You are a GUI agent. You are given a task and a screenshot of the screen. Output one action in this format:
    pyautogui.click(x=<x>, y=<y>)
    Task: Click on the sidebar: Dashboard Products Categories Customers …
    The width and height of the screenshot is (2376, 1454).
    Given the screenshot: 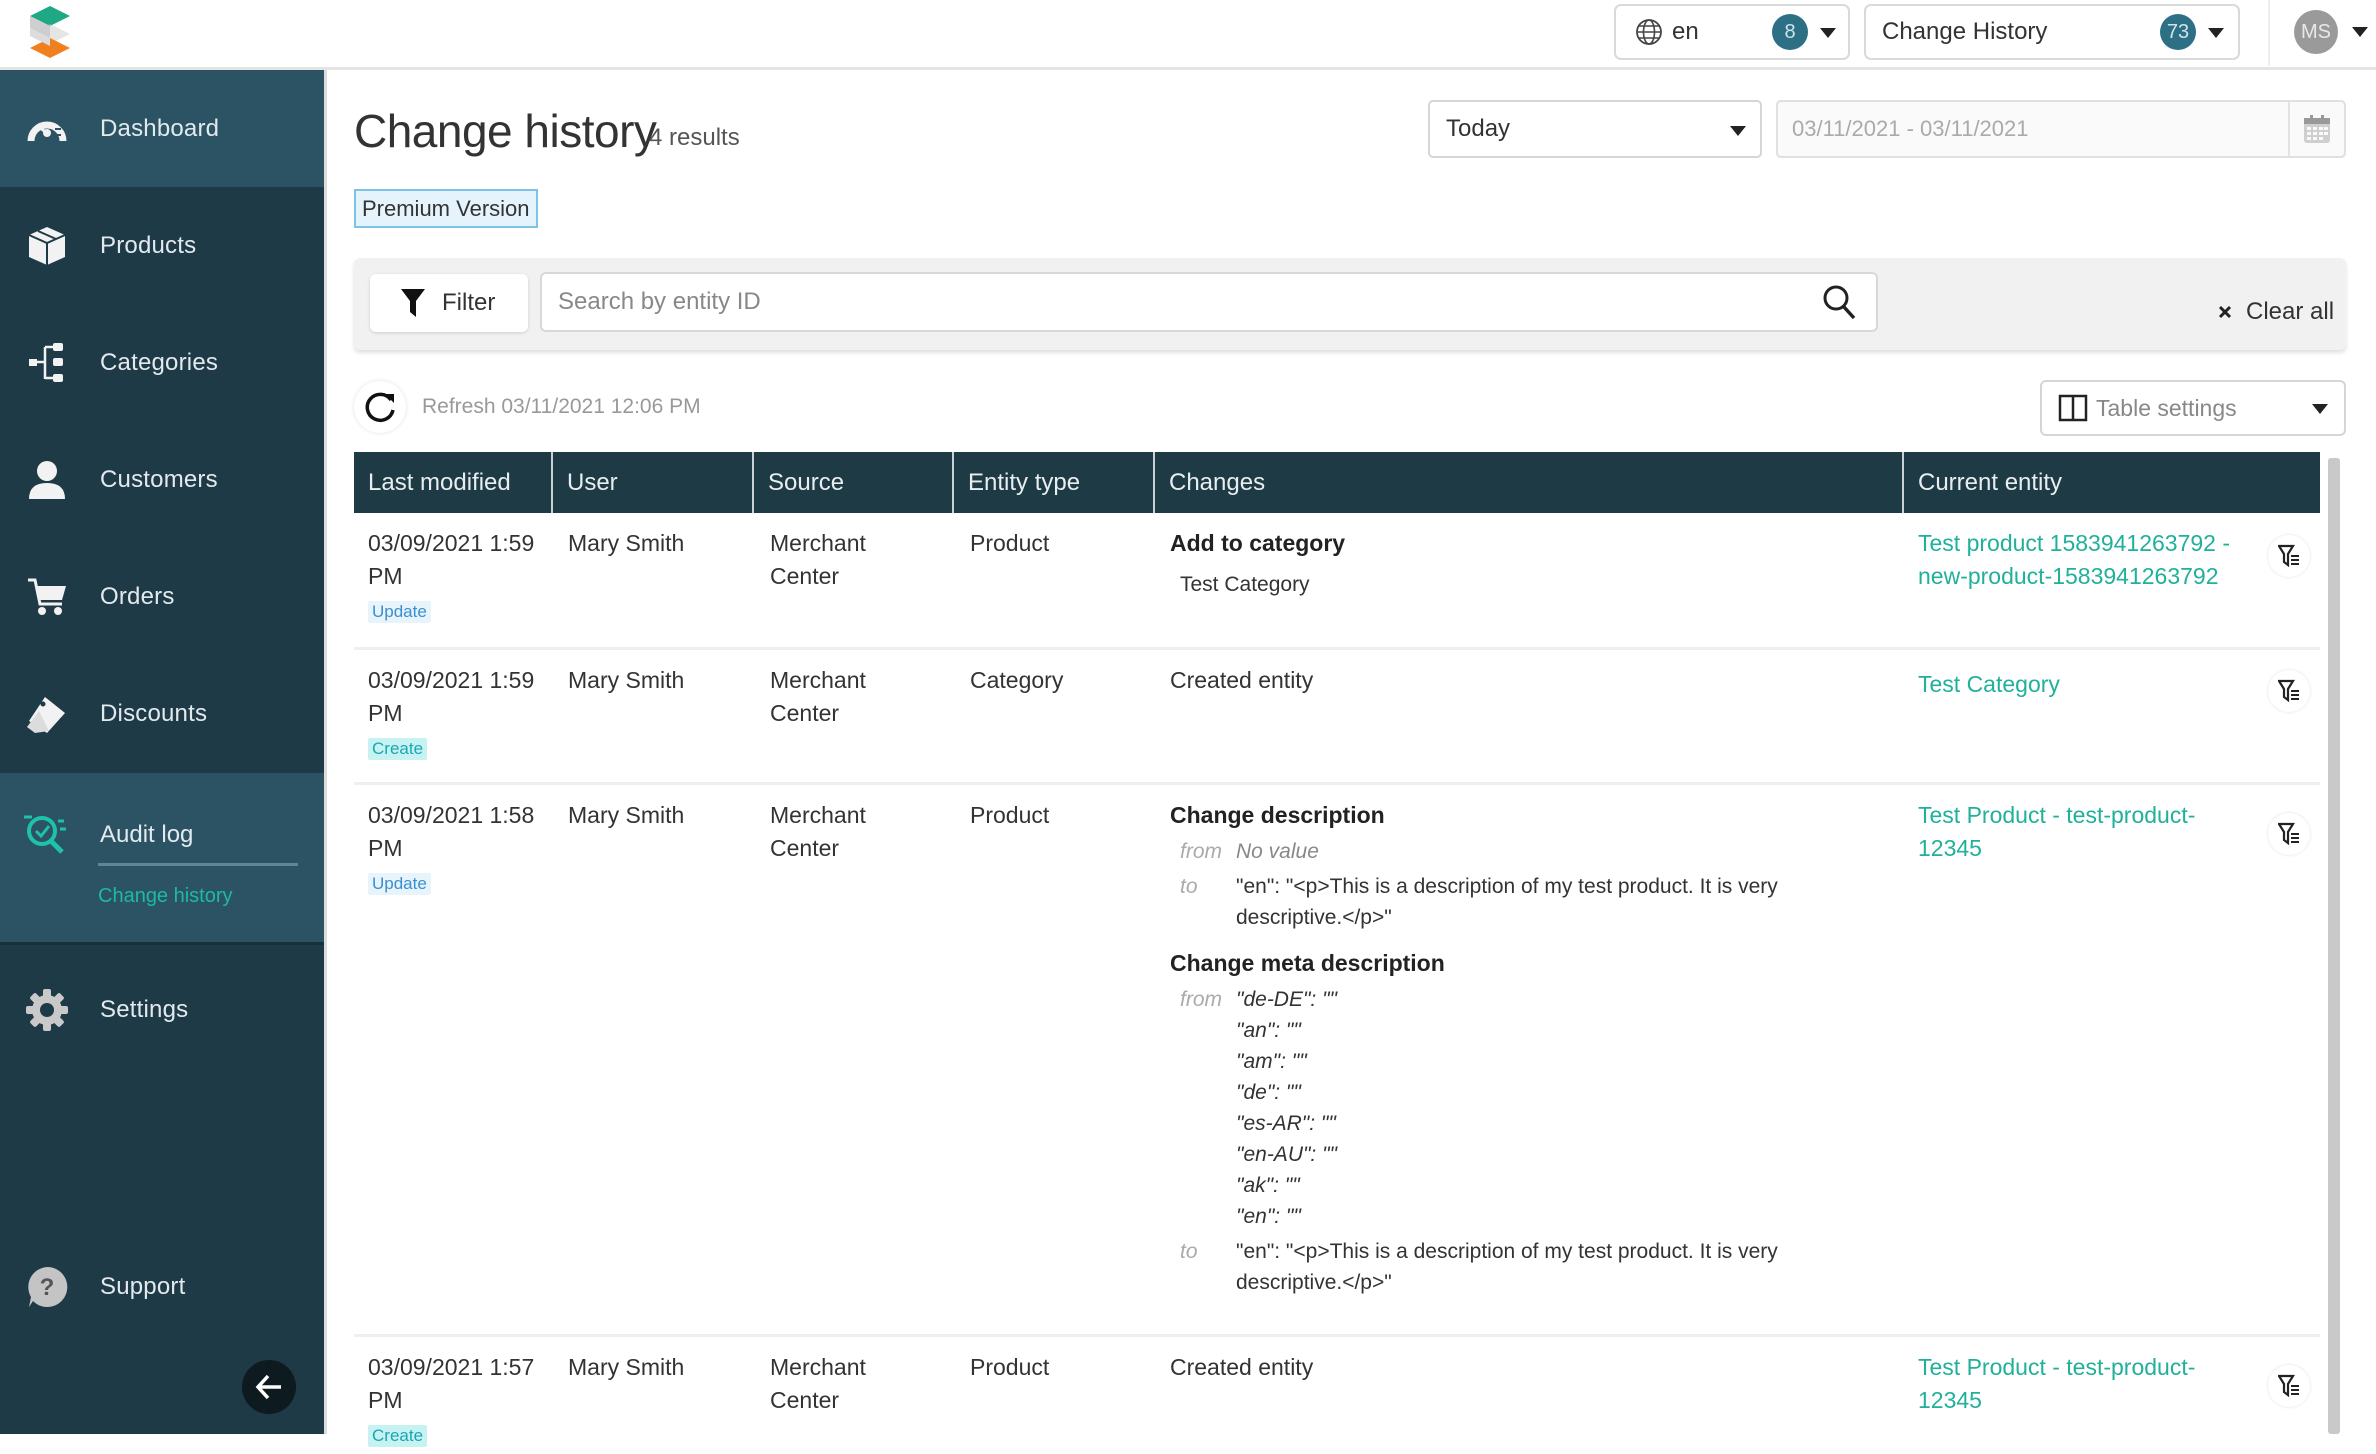 What is the action you would take?
    pyautogui.click(x=163, y=752)
    